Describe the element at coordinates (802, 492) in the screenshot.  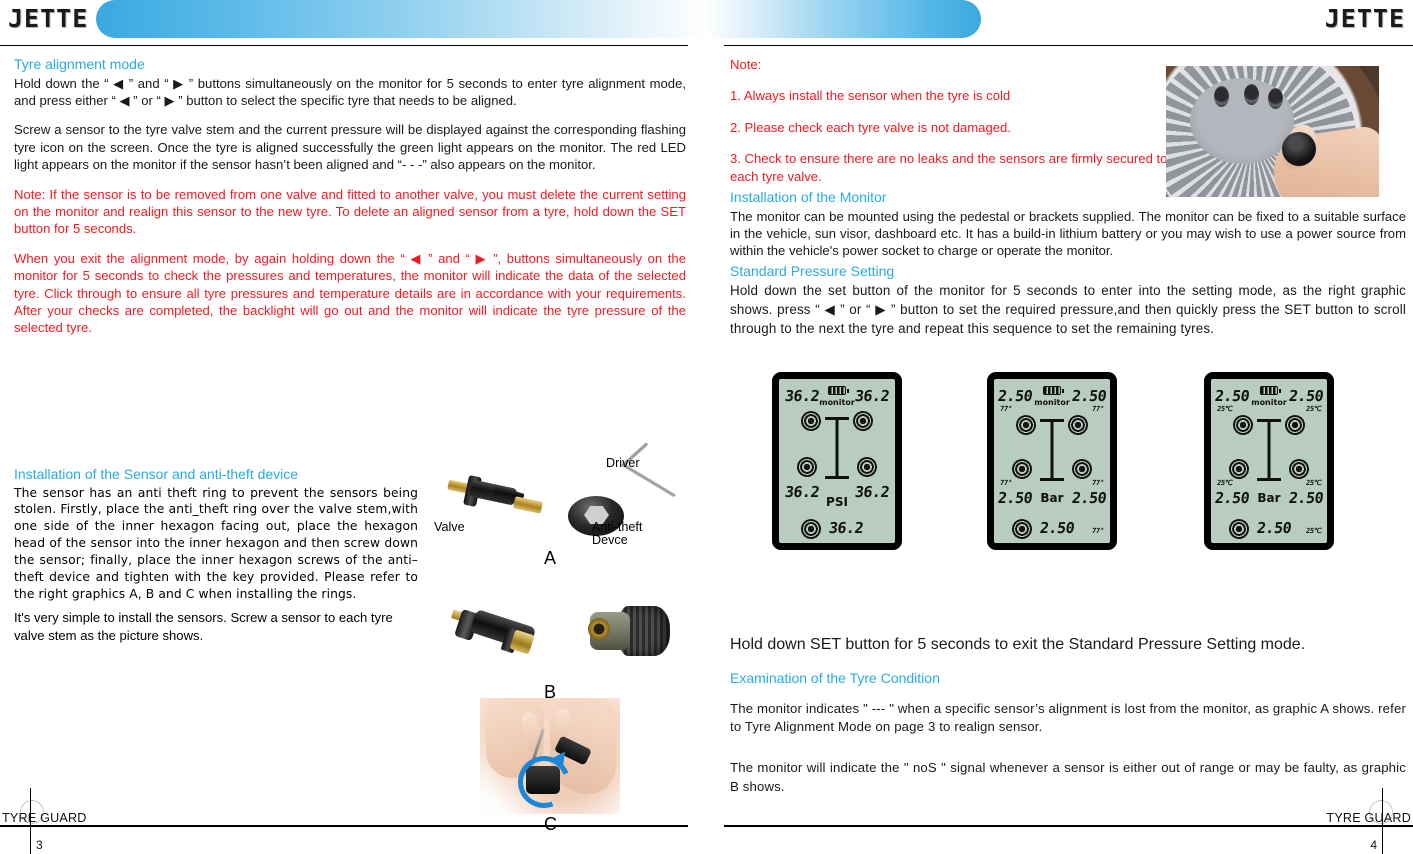
I see `lcd1-rear-left-pressure: 36.2` at that location.